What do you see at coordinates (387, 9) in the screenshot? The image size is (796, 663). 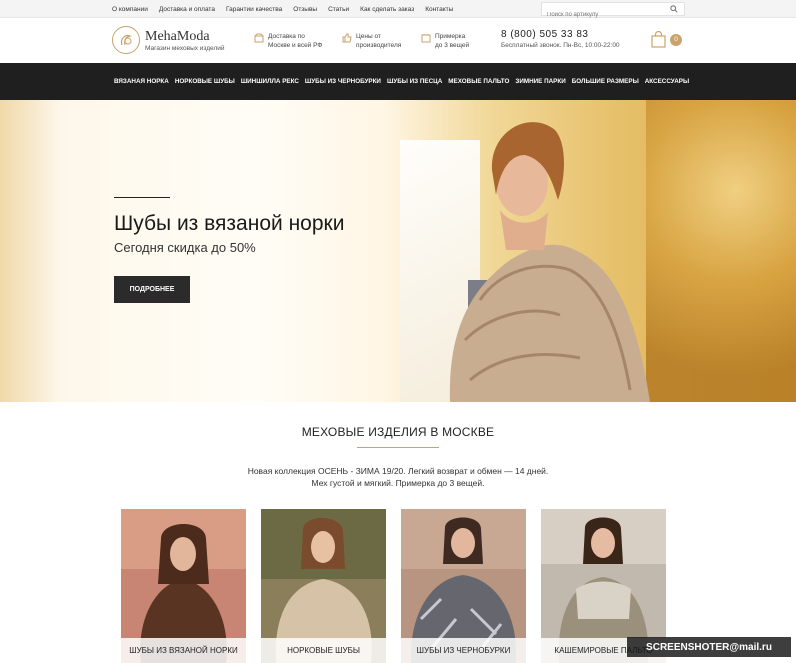 I see `top-link-how-to-order: Как сделать заказ` at bounding box center [387, 9].